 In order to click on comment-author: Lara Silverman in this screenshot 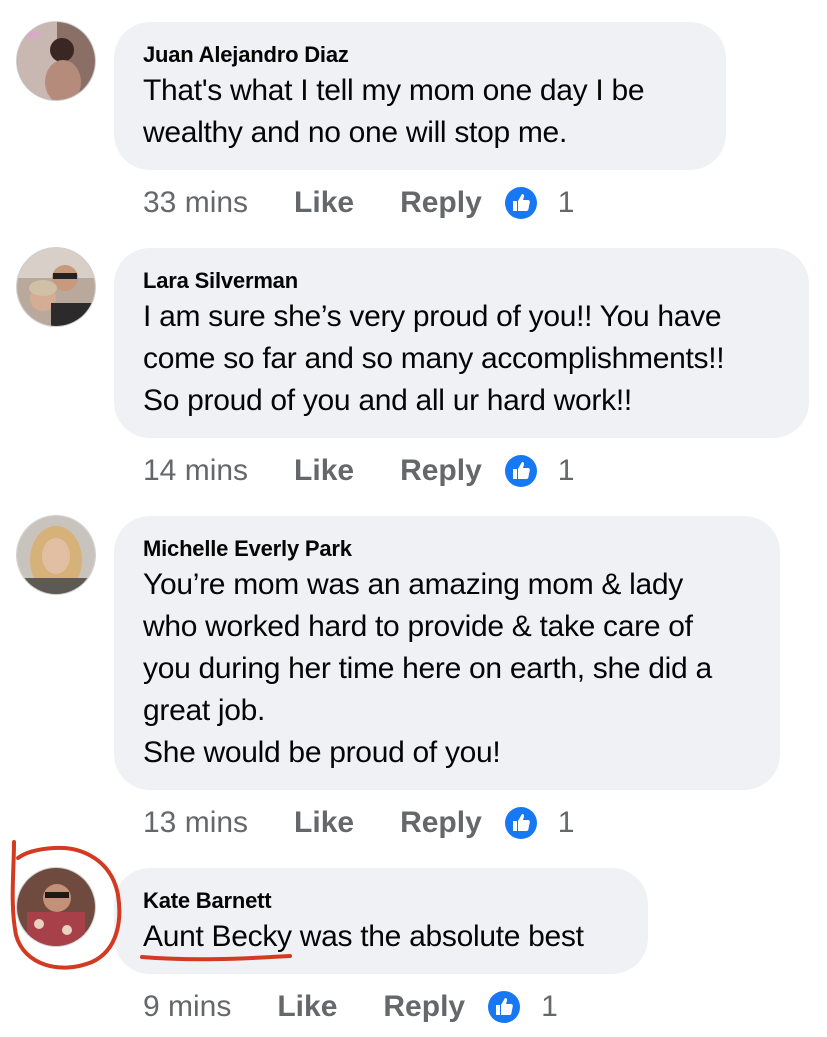, I will do `click(461, 281)`.